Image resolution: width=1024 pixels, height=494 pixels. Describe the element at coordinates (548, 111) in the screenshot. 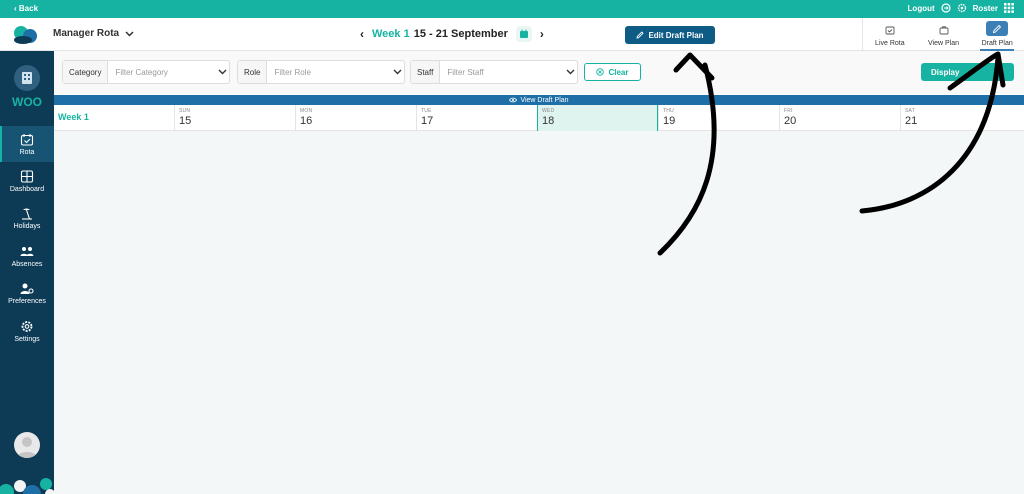

I see `day-abbr: WED` at that location.